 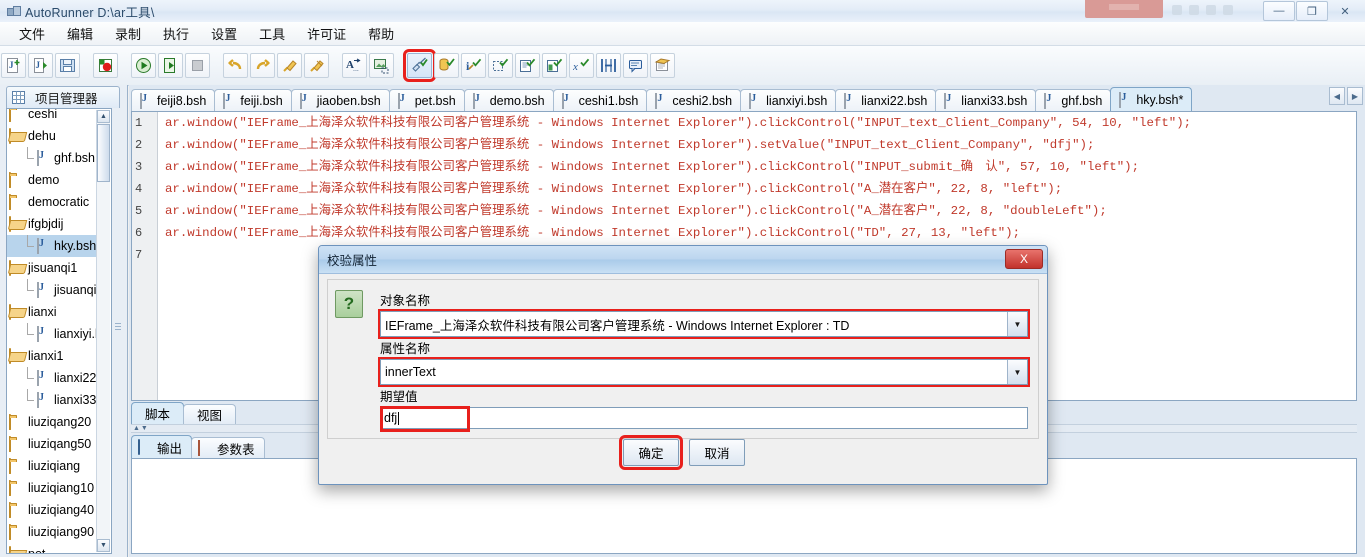 What do you see at coordinates (1279, 11) in the screenshot?
I see `minimize-button: —` at bounding box center [1279, 11].